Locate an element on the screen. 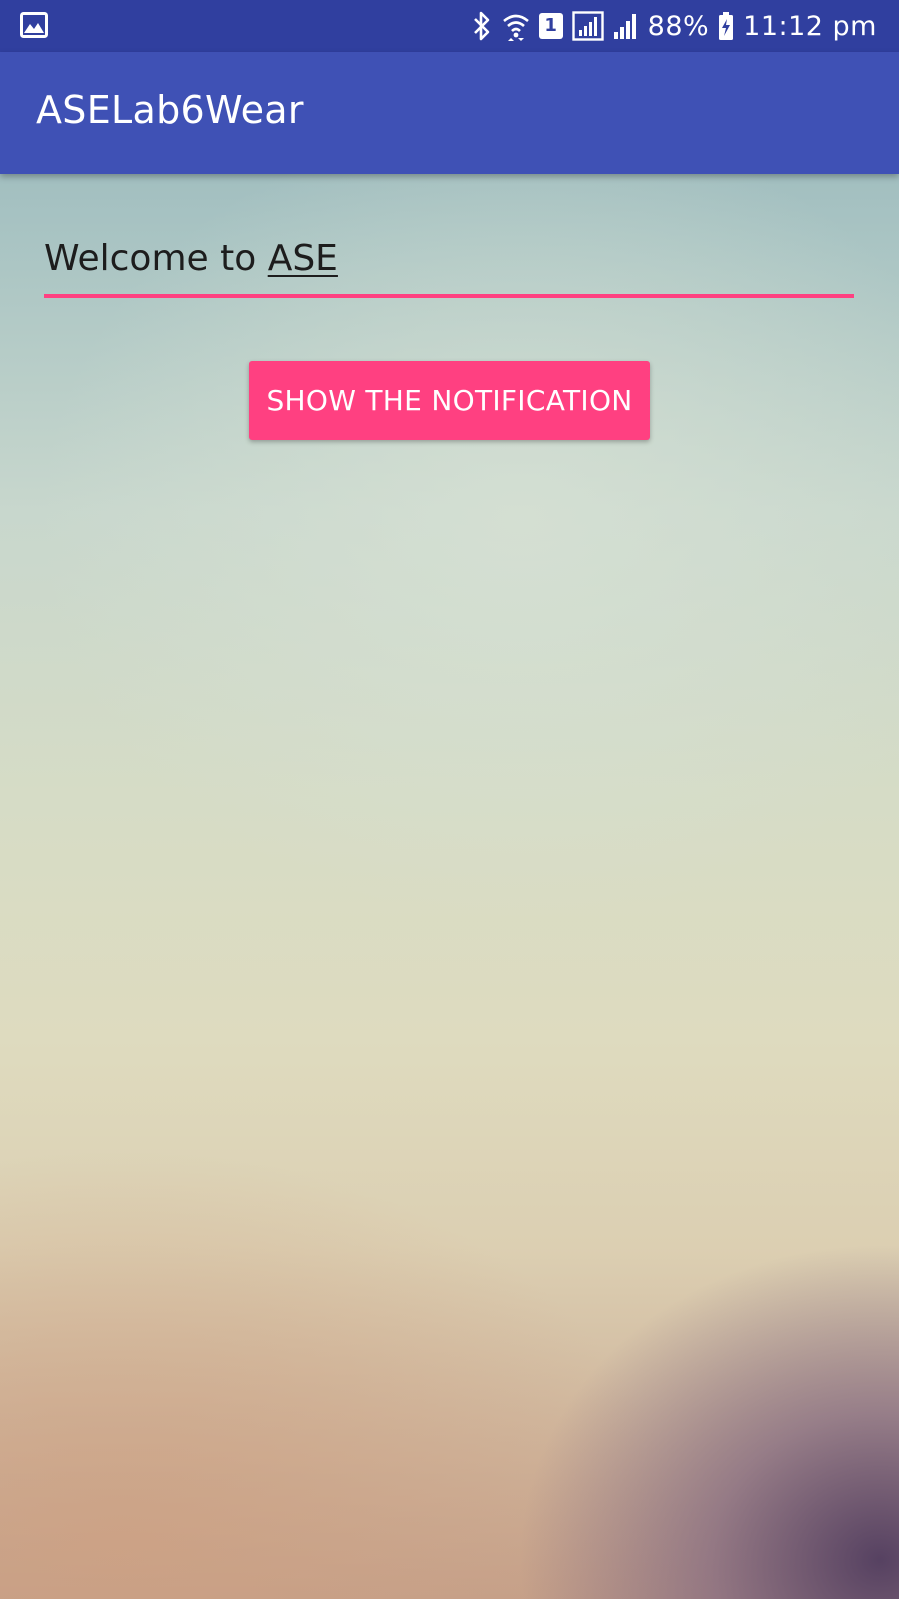  battery-percent: 88% is located at coordinates (678, 26).